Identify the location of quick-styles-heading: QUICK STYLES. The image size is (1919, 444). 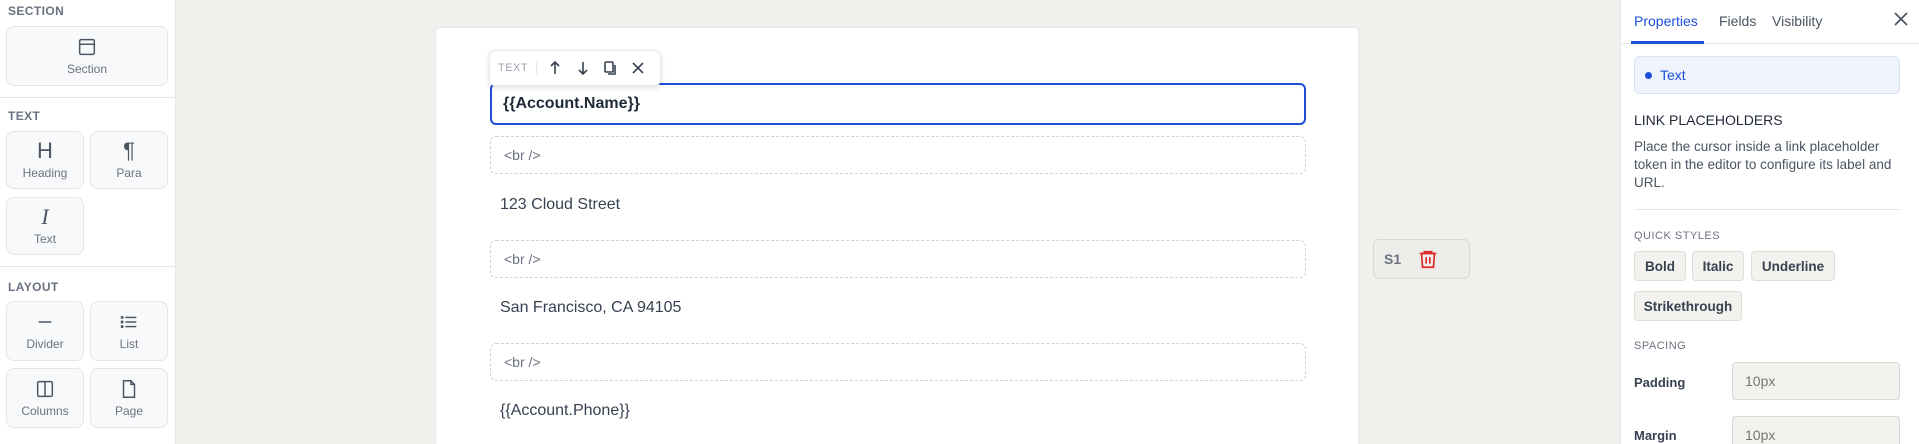
(1677, 236).